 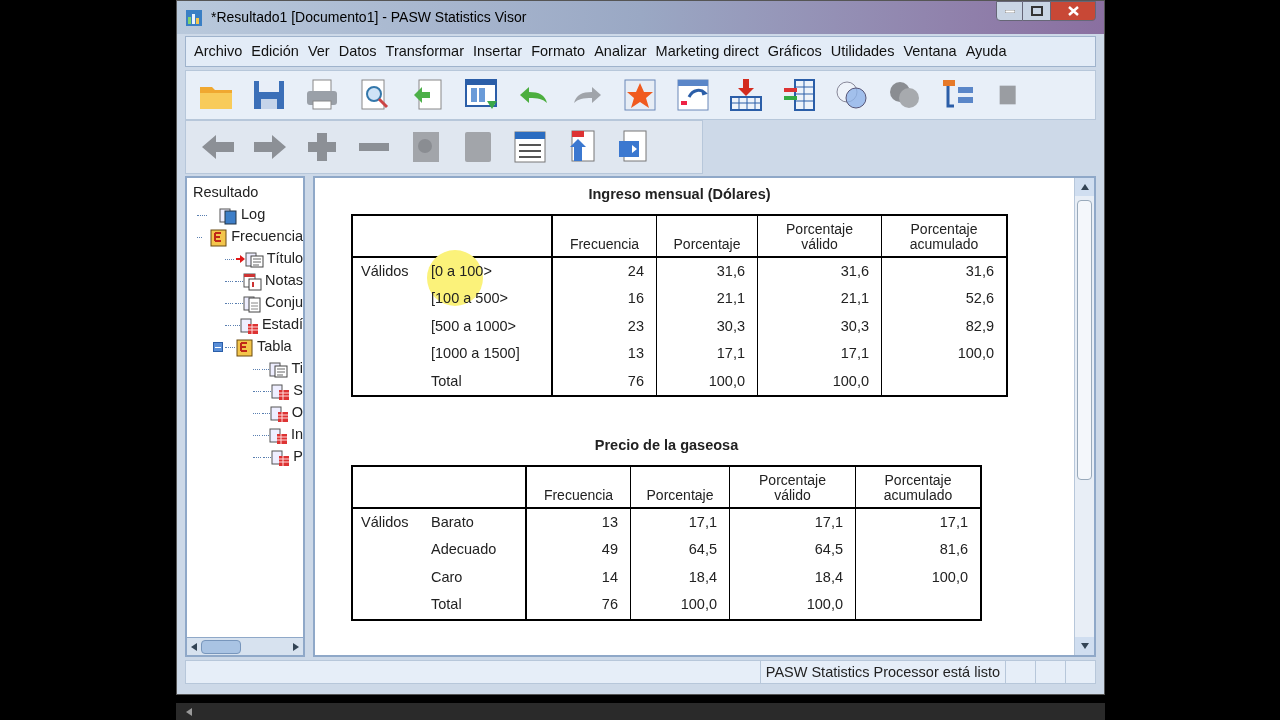 I want to click on row-label: Total, so click(x=446, y=381).